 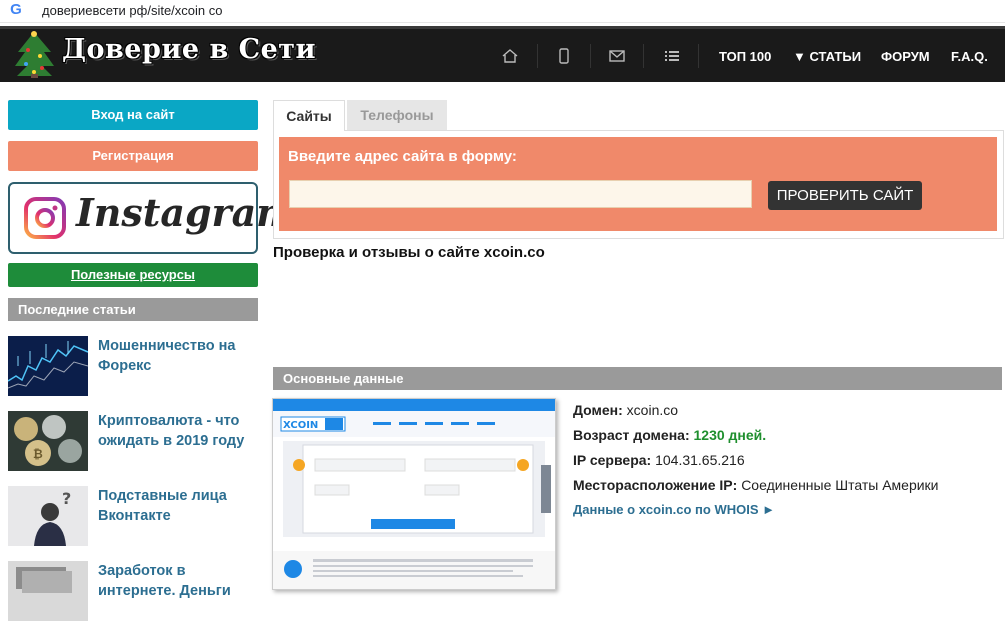 I want to click on christmas-tree-logo-icon, so click(x=34, y=54).